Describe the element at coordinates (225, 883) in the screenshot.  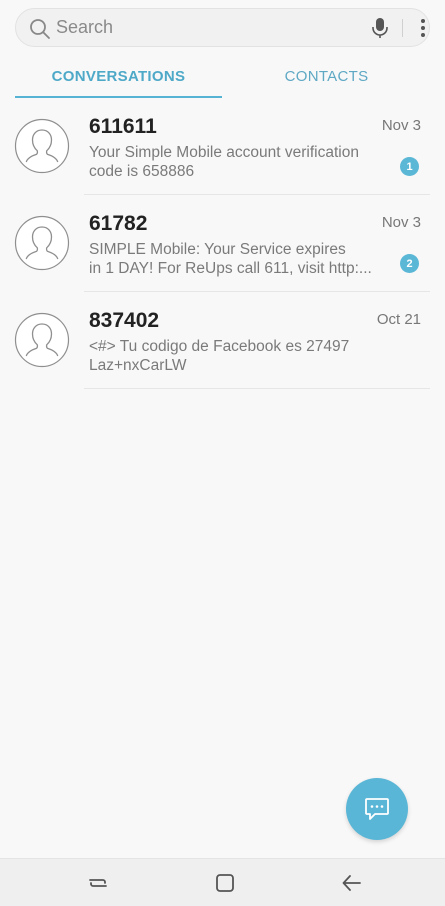
I see `home-icon` at that location.